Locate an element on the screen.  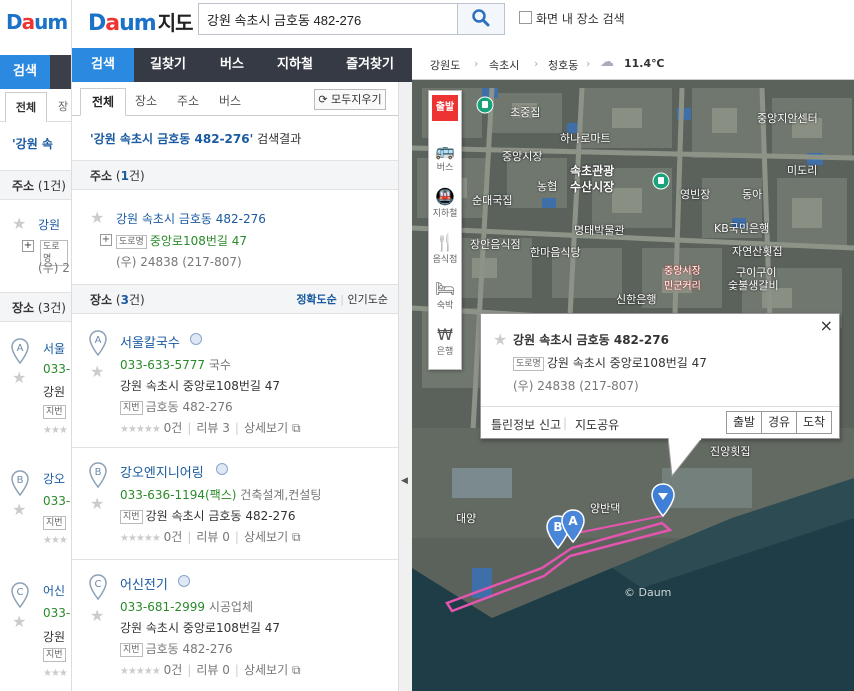
map-marker-address-icon is located at coordinates (663, 500).